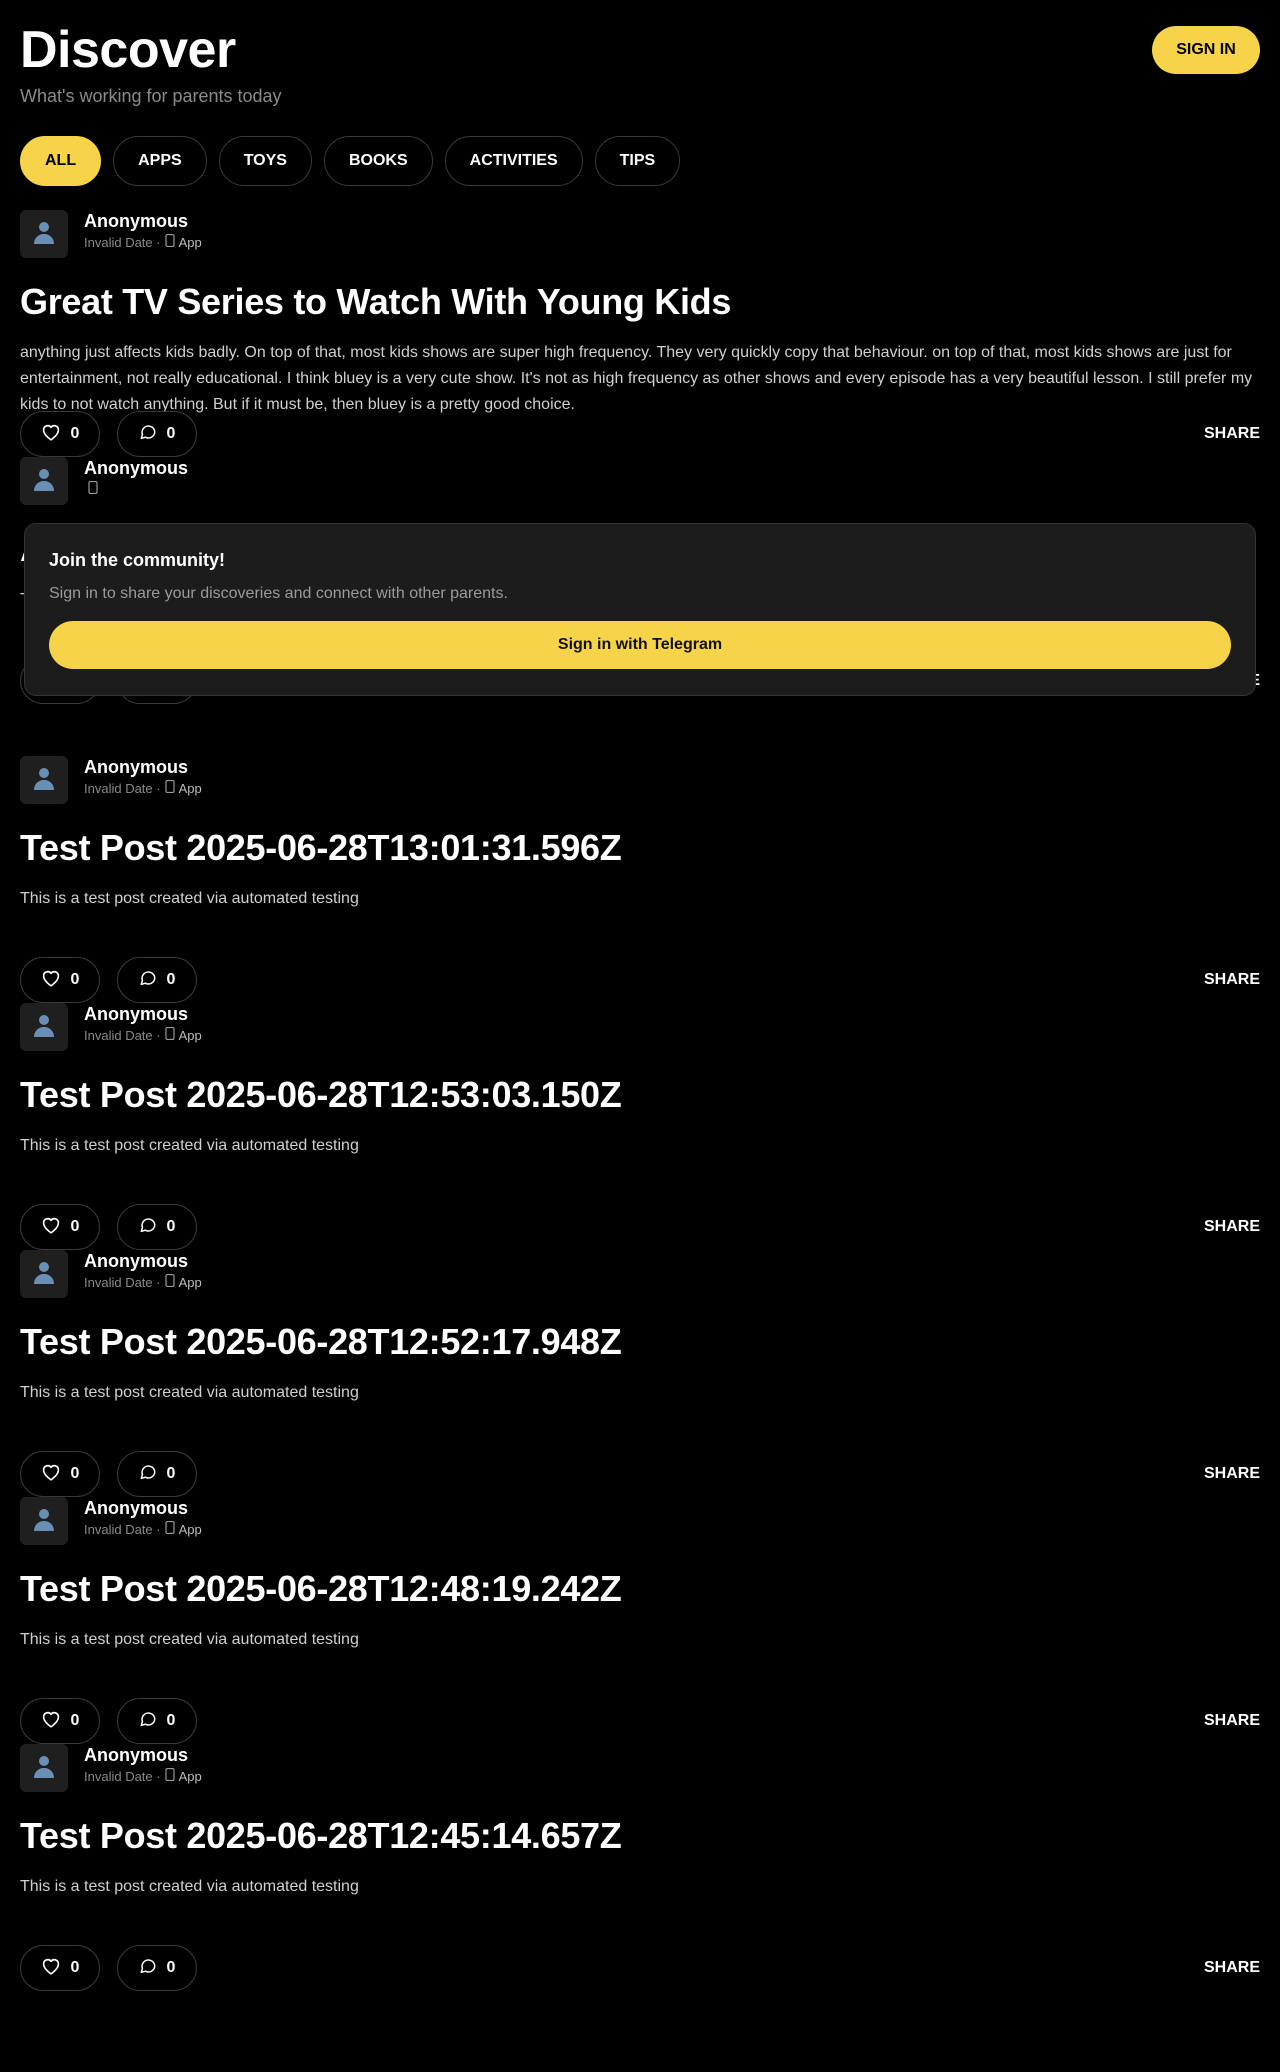 This screenshot has width=1280, height=2072. What do you see at coordinates (640, 1095) in the screenshot?
I see `post-title: Test Post 2025-06-28T12:53:03.150Z` at bounding box center [640, 1095].